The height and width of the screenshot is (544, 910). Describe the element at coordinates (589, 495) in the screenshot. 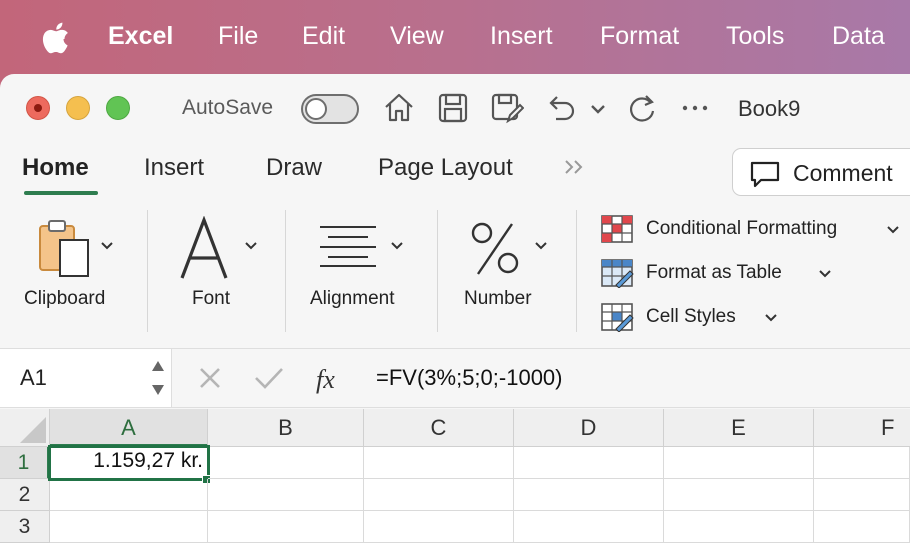

I see `cell-d2` at that location.